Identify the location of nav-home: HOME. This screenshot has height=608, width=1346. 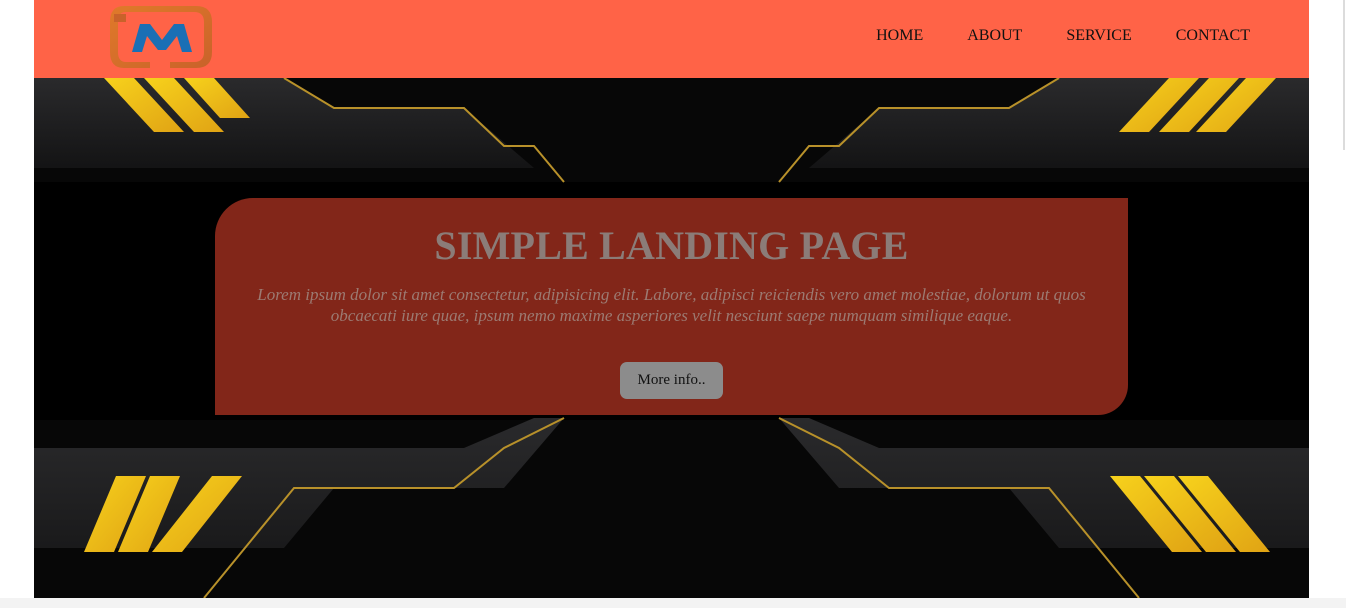
(899, 36).